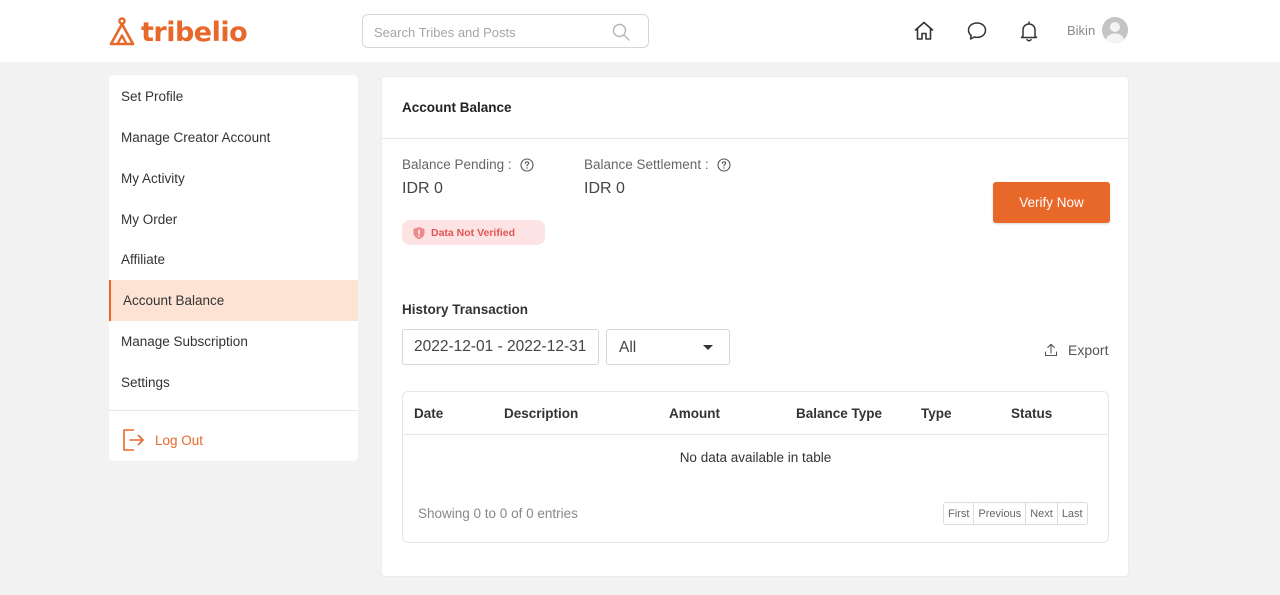 Image resolution: width=1280 pixels, height=595 pixels. What do you see at coordinates (755, 138) in the screenshot?
I see `title-divider` at bounding box center [755, 138].